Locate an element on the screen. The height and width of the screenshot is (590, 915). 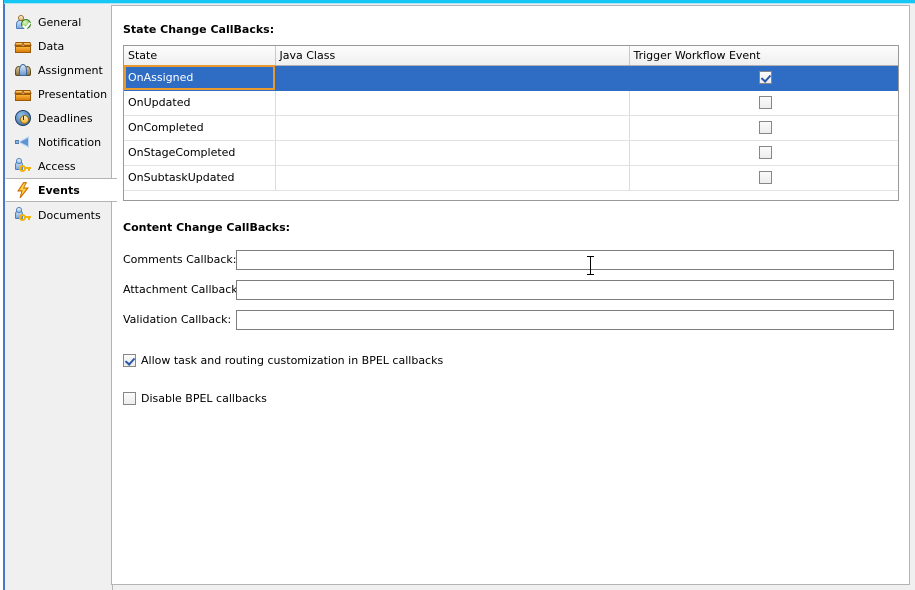
table-row: OnStageCompleted is located at coordinates (511, 153).